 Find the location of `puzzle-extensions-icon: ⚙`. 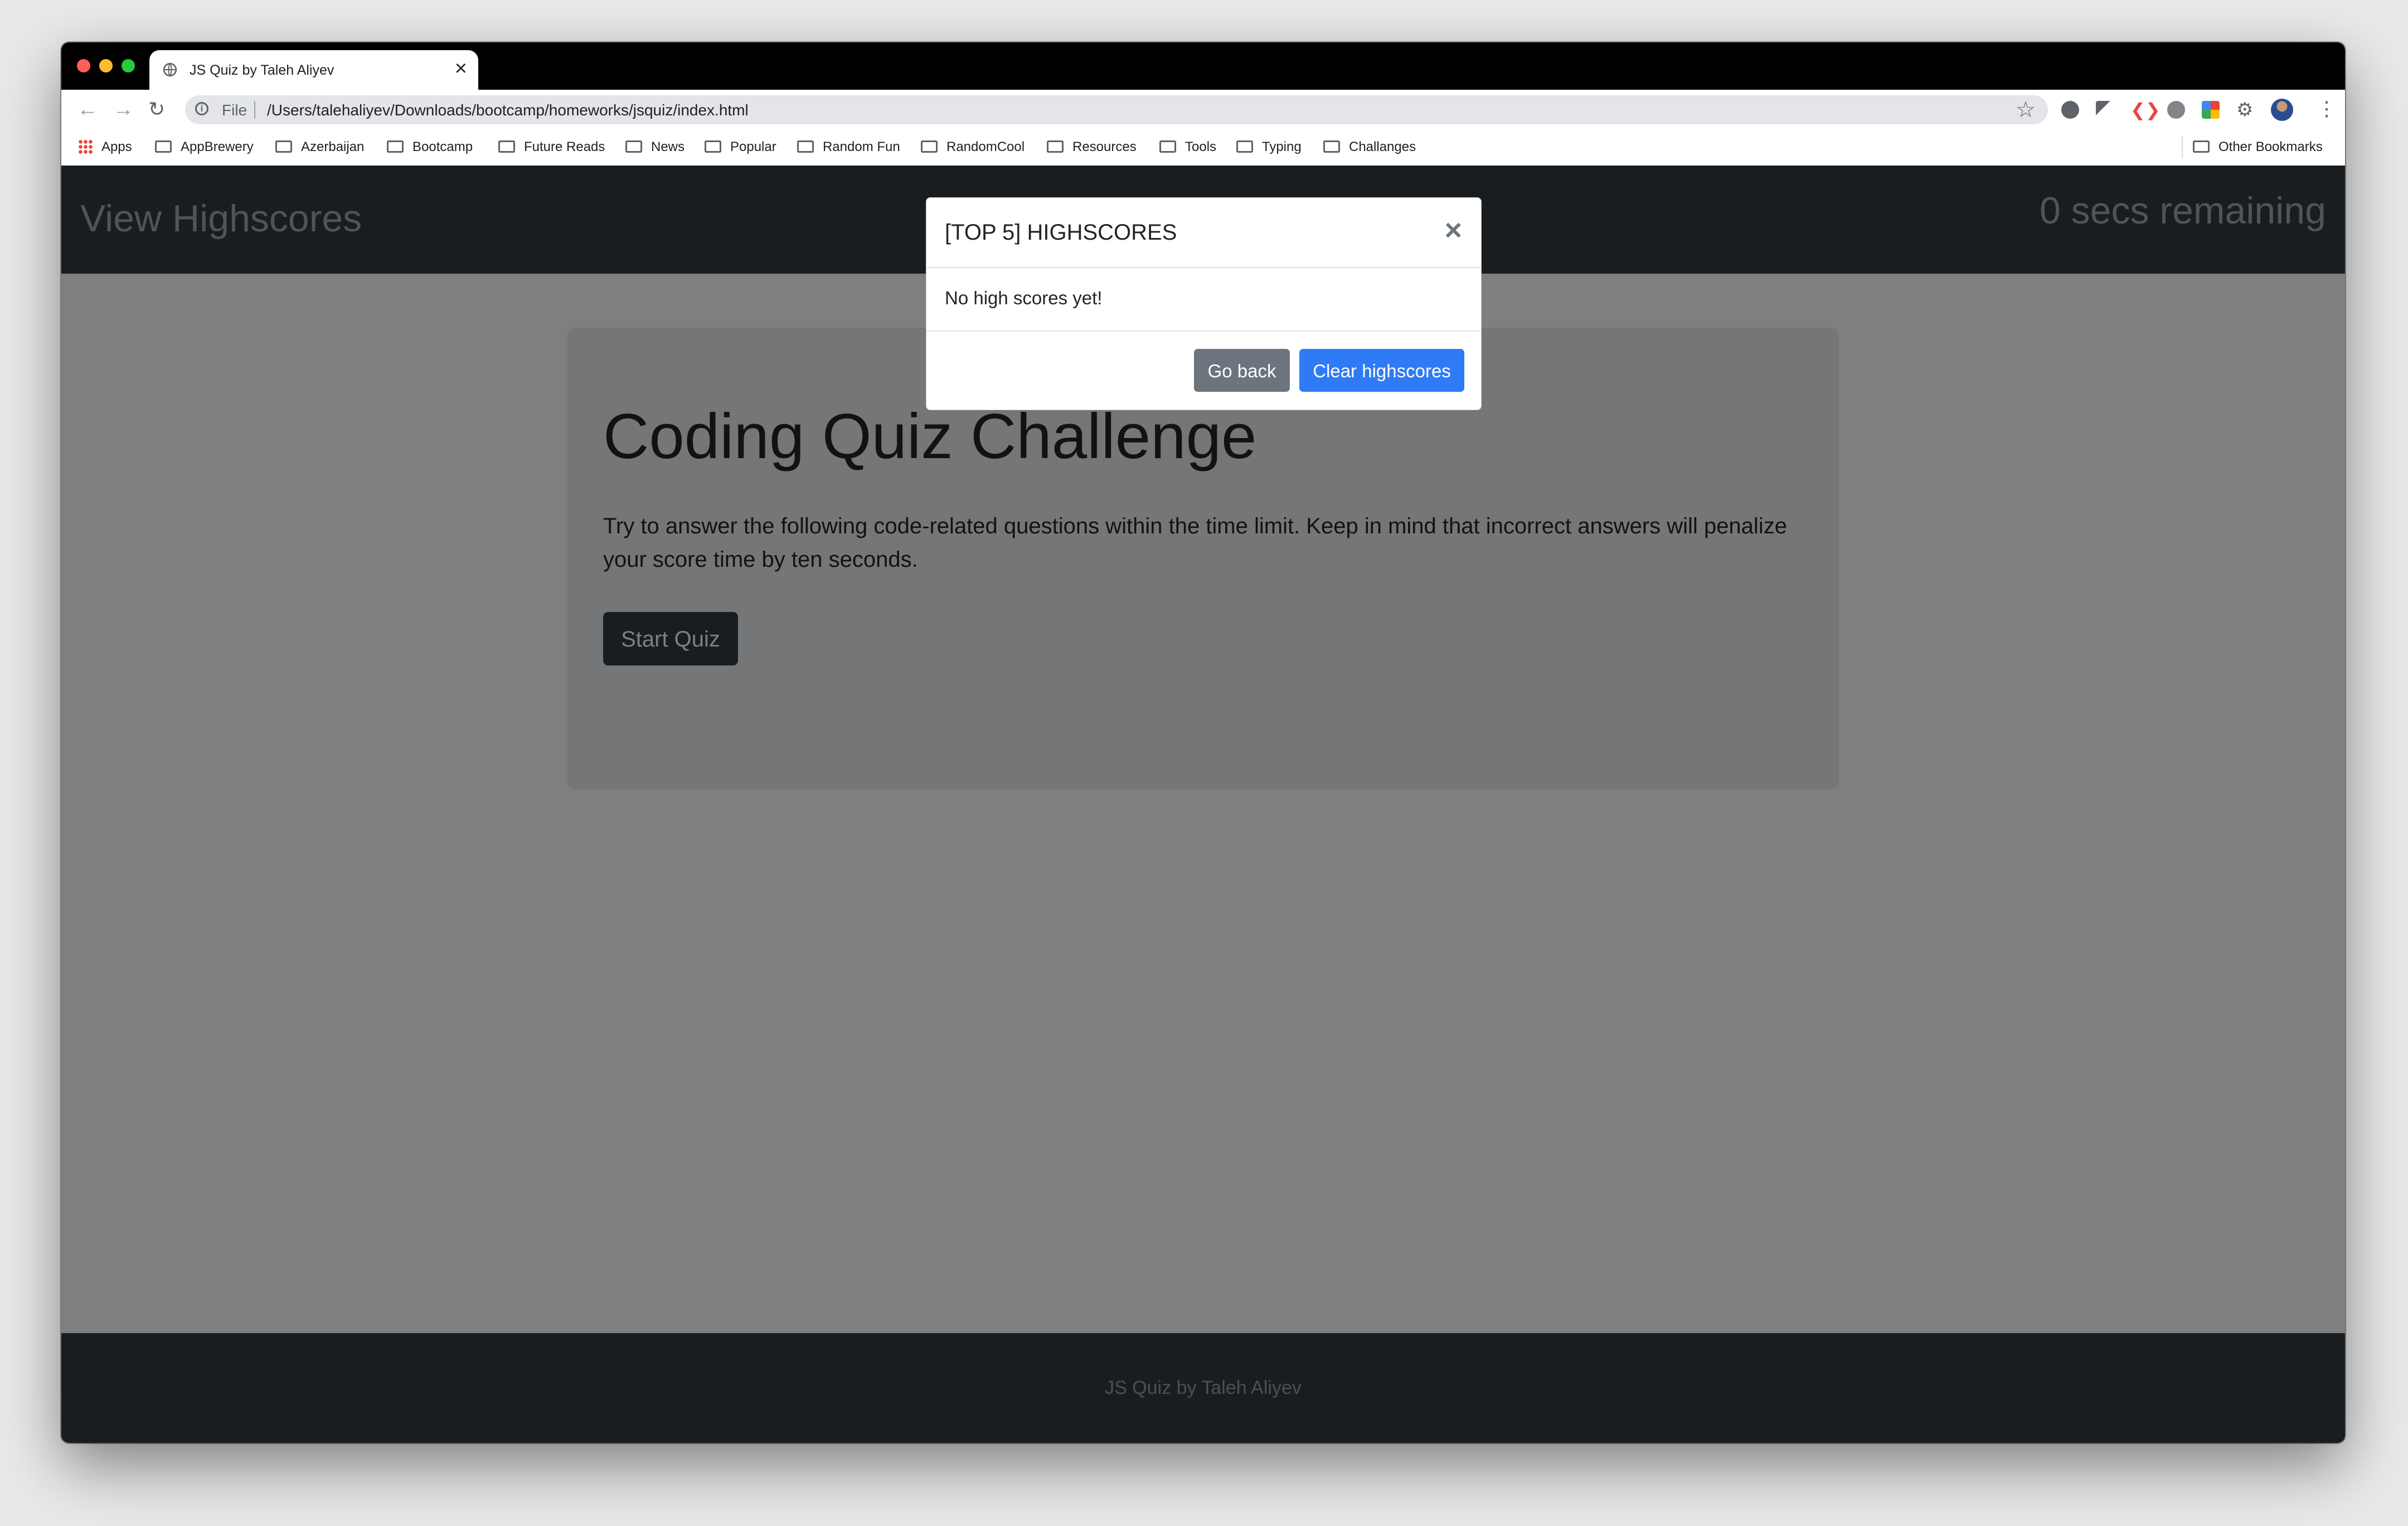

puzzle-extensions-icon: ⚙ is located at coordinates (2245, 109).